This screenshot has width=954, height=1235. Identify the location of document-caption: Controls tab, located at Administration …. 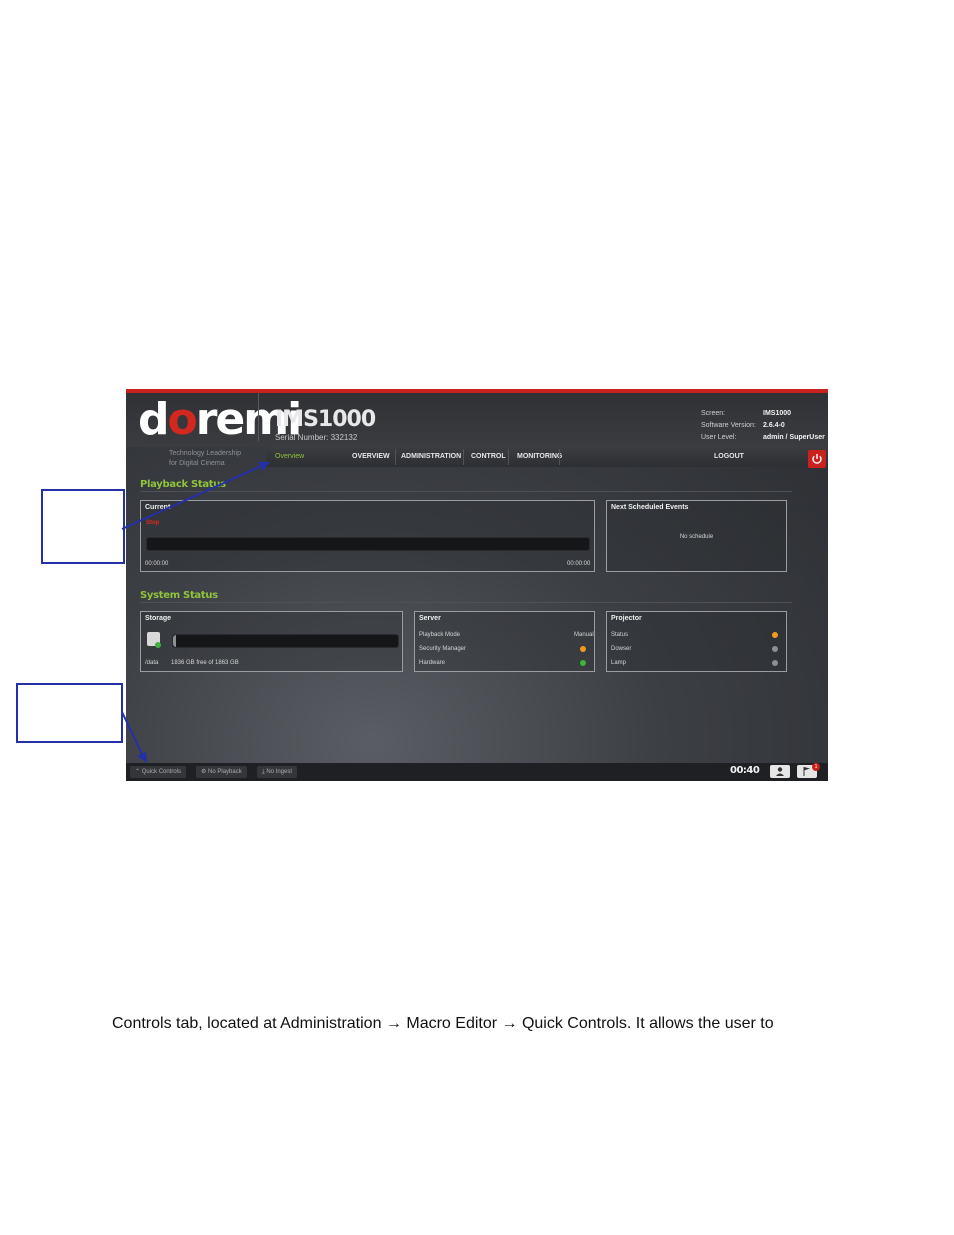
(443, 1023).